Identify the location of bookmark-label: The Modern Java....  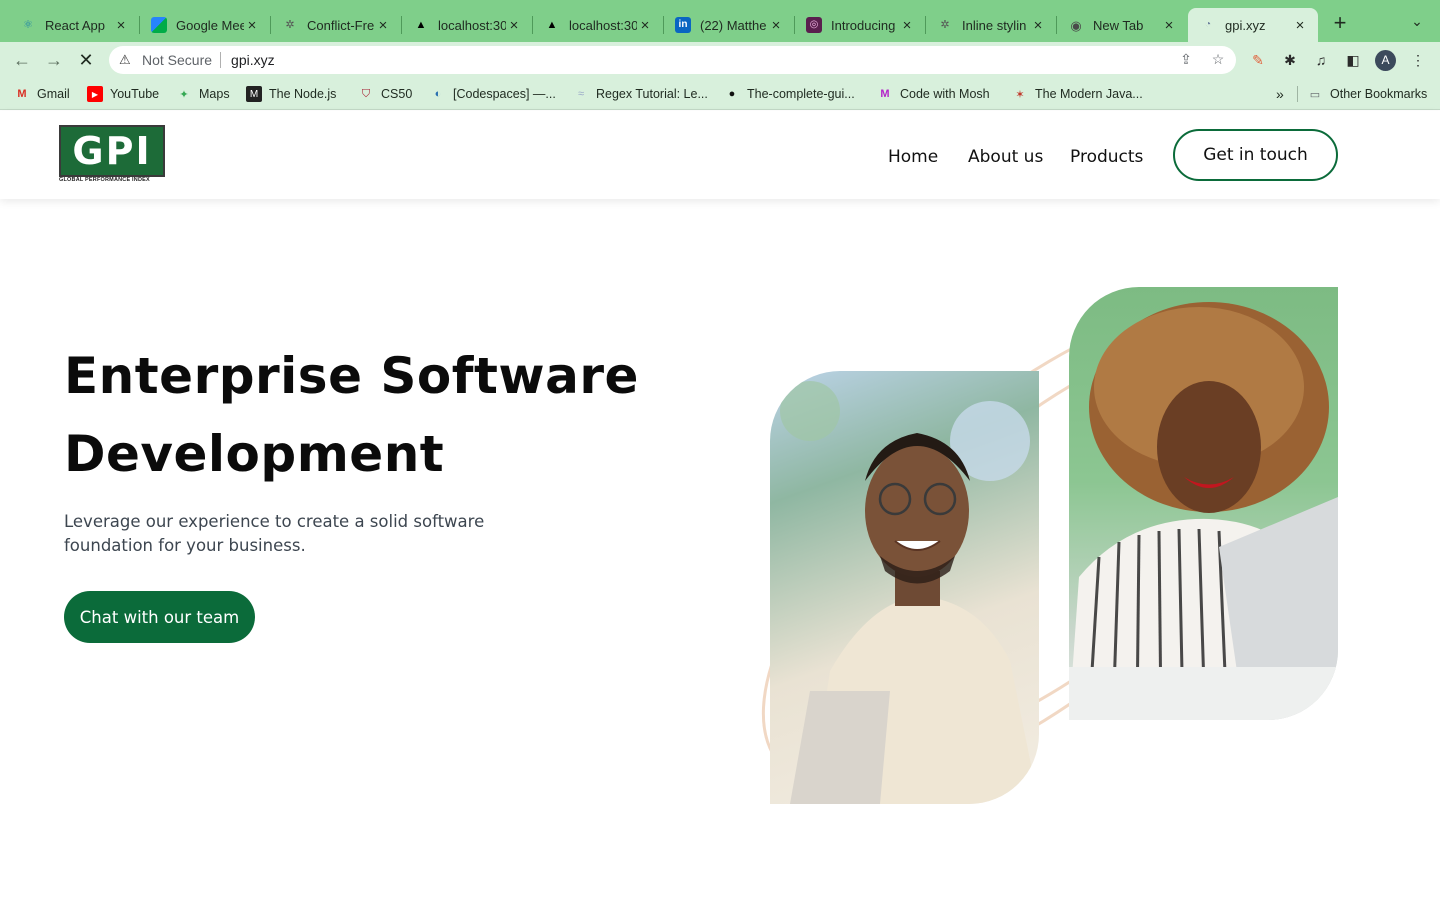
(1089, 94).